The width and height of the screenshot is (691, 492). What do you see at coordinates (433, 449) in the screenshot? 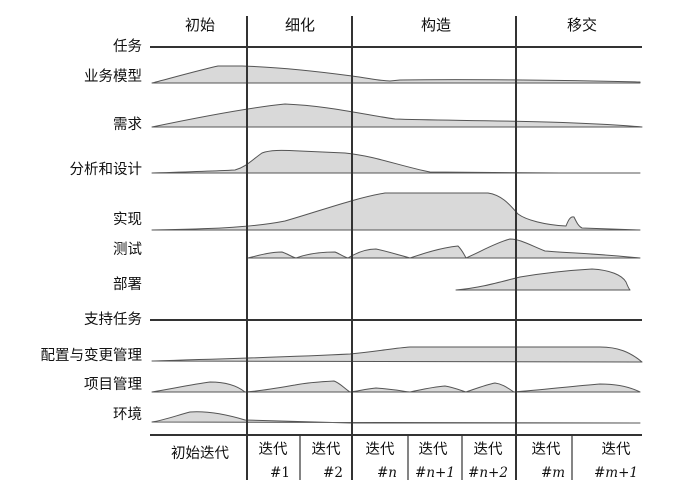
I see `iteration-label-n1: 迭代` at bounding box center [433, 449].